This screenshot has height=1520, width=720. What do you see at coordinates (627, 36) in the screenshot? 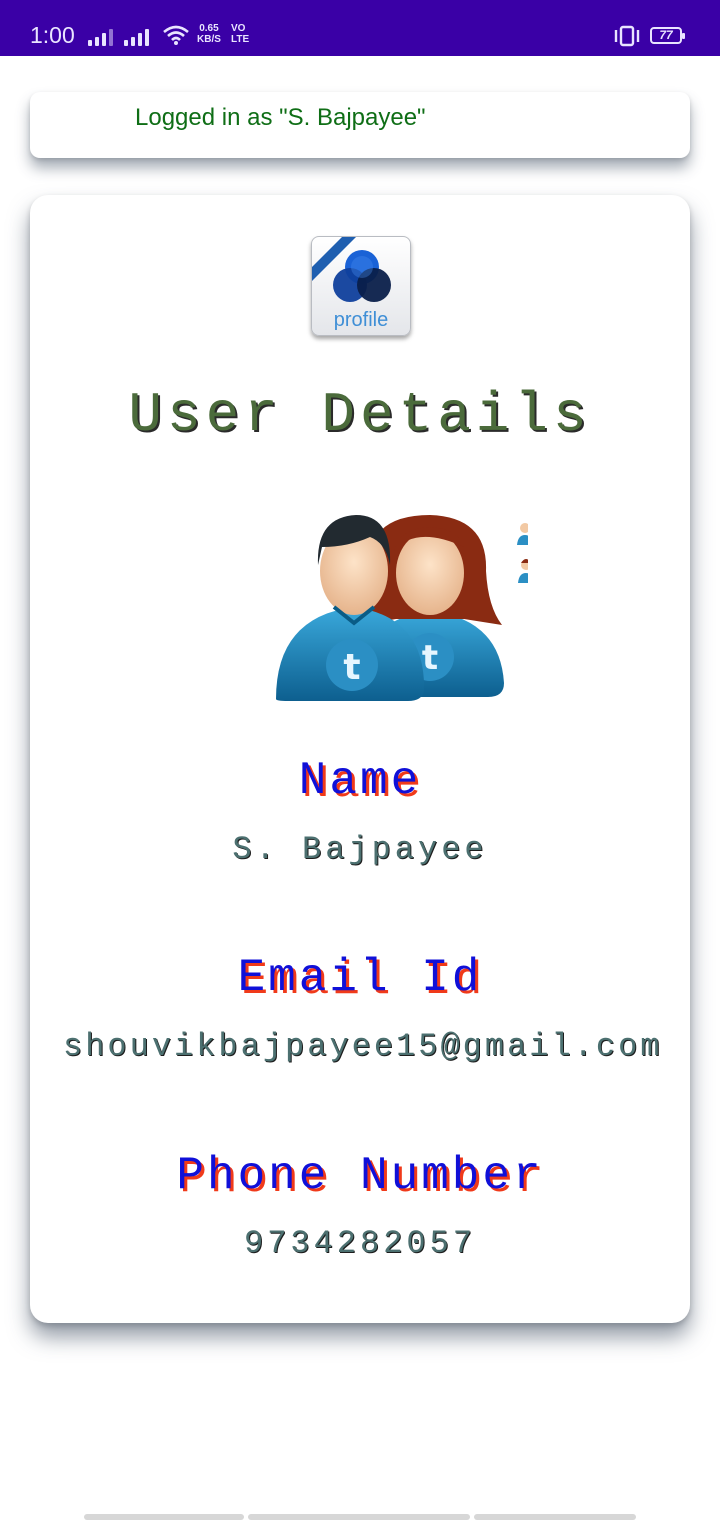
I see `vibrate-icon` at bounding box center [627, 36].